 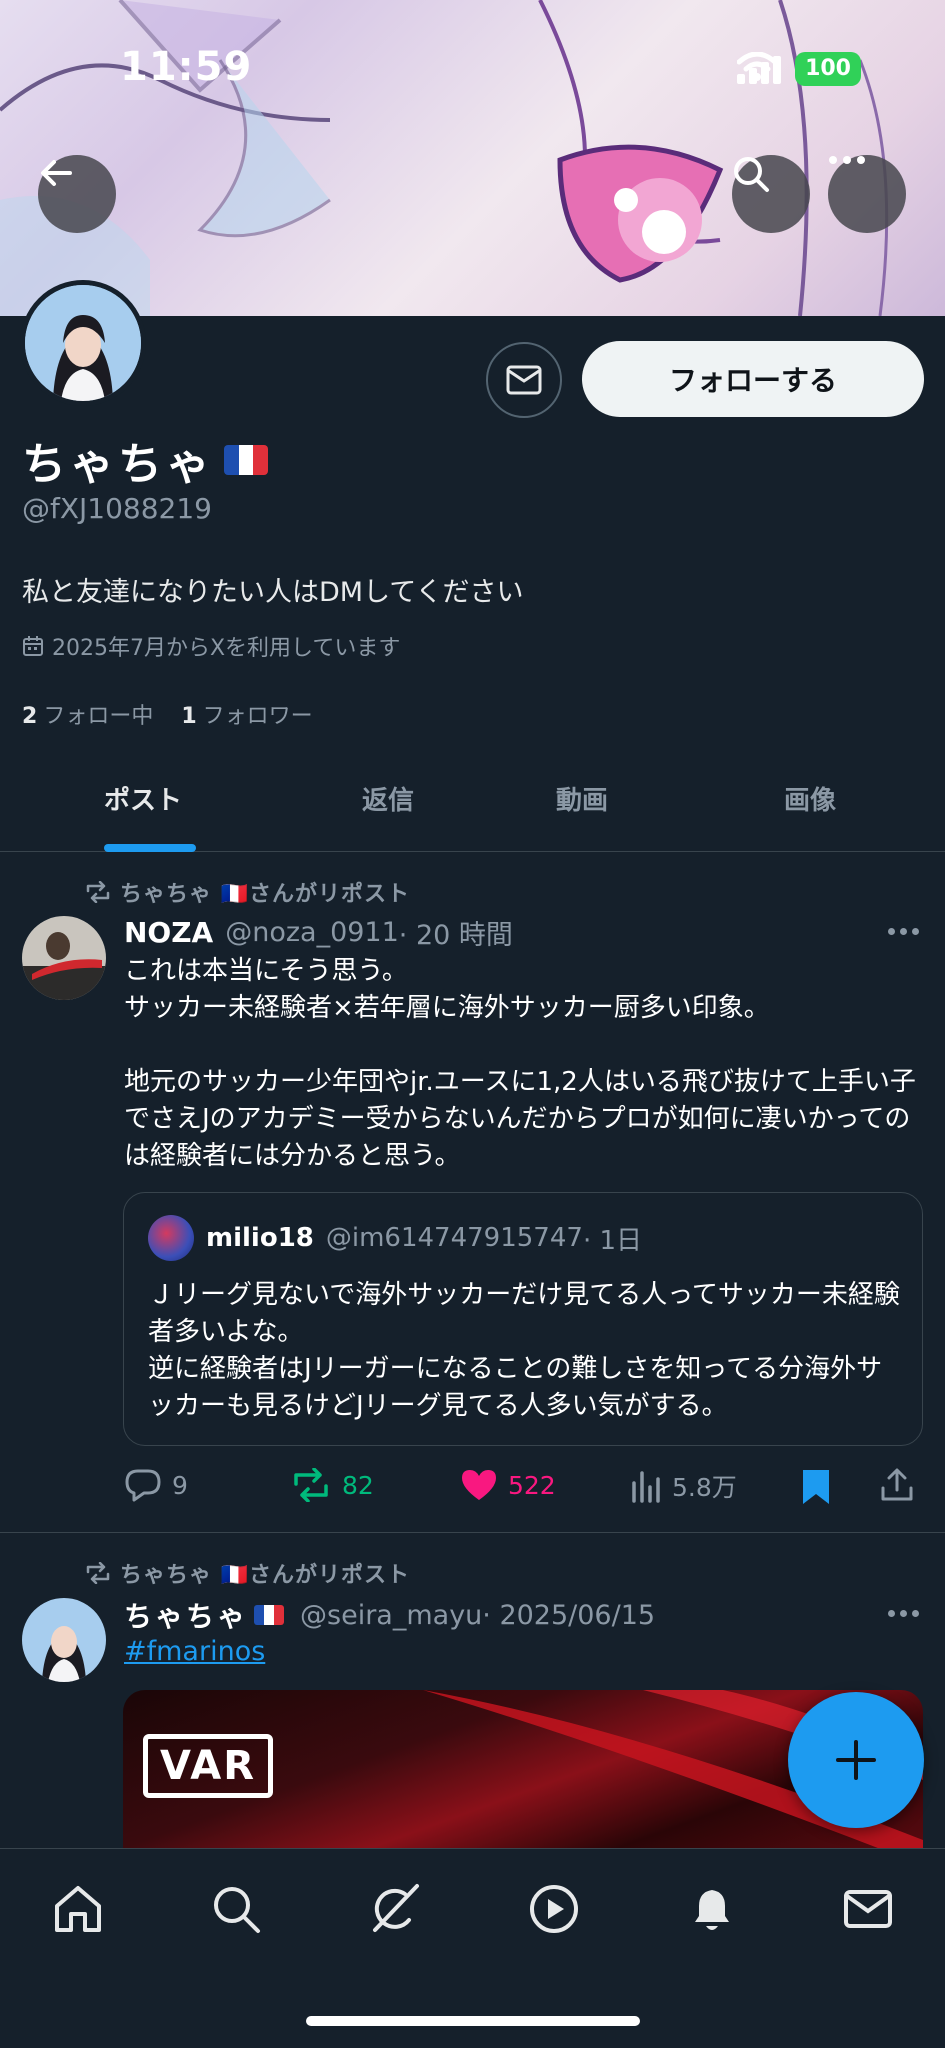 What do you see at coordinates (454, 1238) in the screenshot?
I see `quoted-author-handle: @im614747915747` at bounding box center [454, 1238].